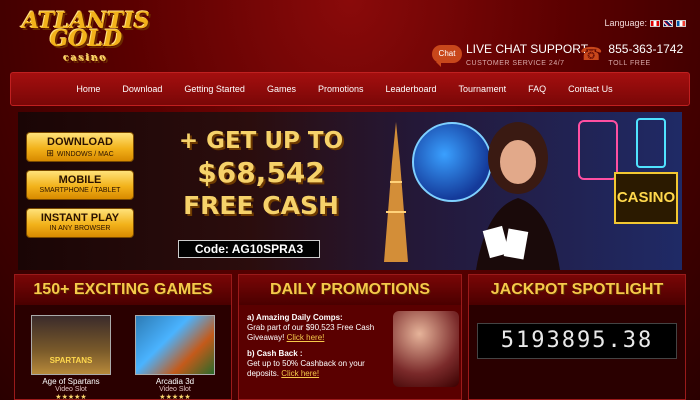 This screenshot has width=700, height=400. I want to click on download-button-sub-text: WINDOWS / MAC, so click(85, 154).